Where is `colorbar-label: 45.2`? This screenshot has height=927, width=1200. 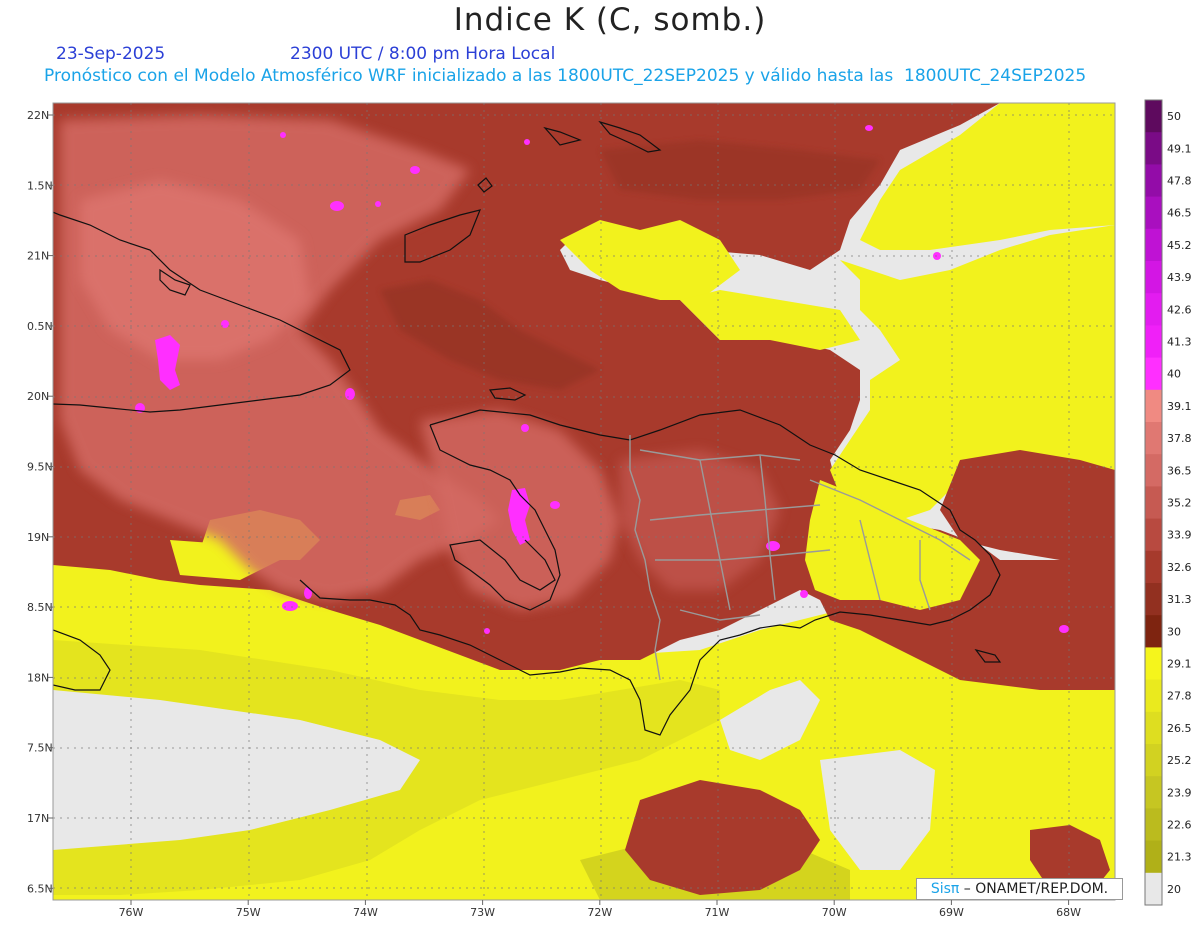
colorbar-label: 45.2 is located at coordinates (1179, 245).